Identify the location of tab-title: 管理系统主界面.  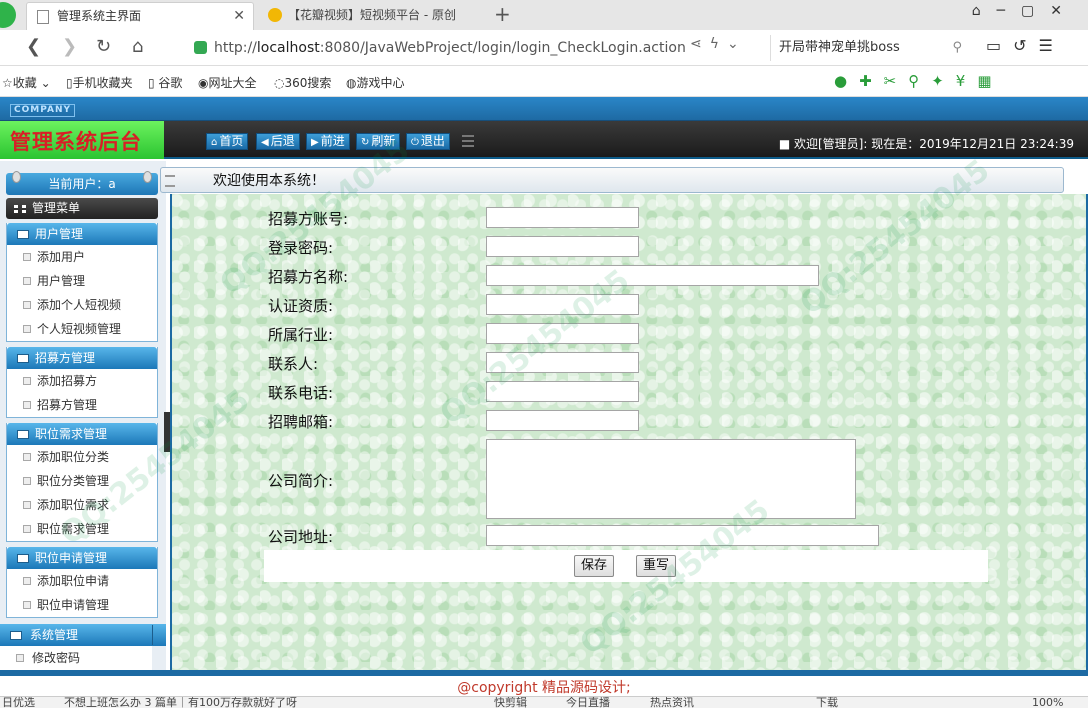
(99, 16).